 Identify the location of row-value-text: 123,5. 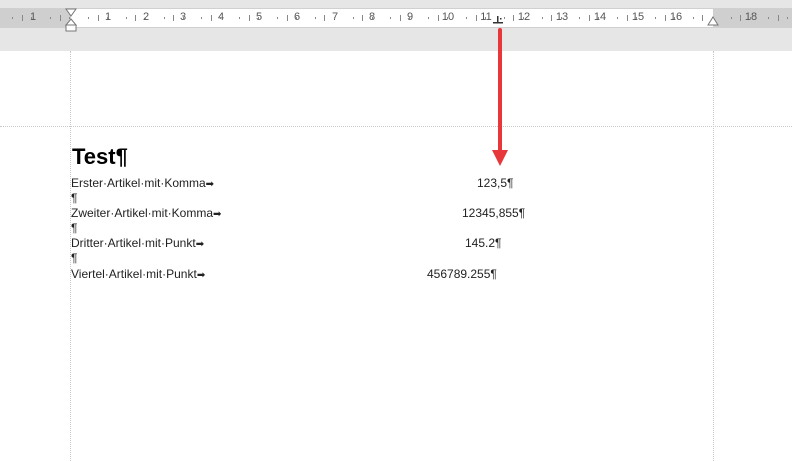
(492, 183).